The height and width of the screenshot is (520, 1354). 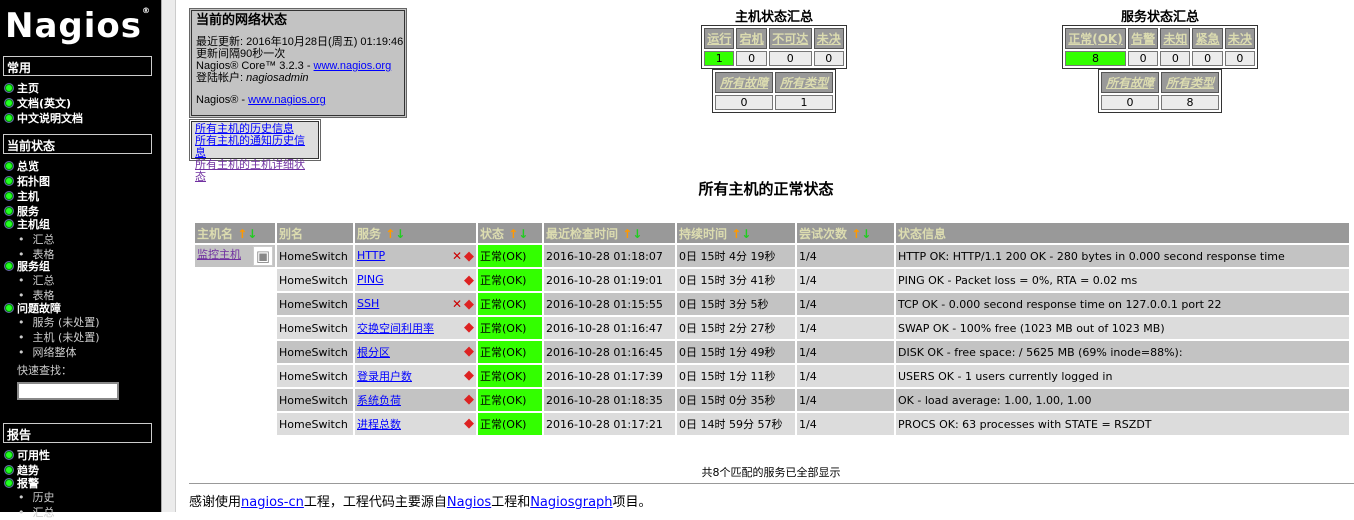 I want to click on nav-hostgroup-summary: 汇总, so click(x=36, y=239).